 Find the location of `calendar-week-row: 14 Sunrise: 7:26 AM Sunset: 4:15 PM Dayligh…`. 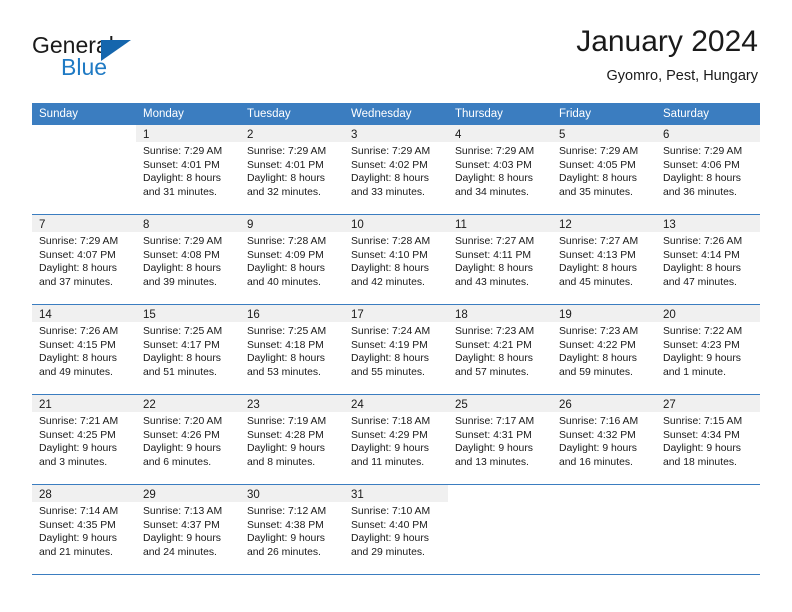

calendar-week-row: 14 Sunrise: 7:26 AM Sunset: 4:15 PM Dayligh… is located at coordinates (396, 349).